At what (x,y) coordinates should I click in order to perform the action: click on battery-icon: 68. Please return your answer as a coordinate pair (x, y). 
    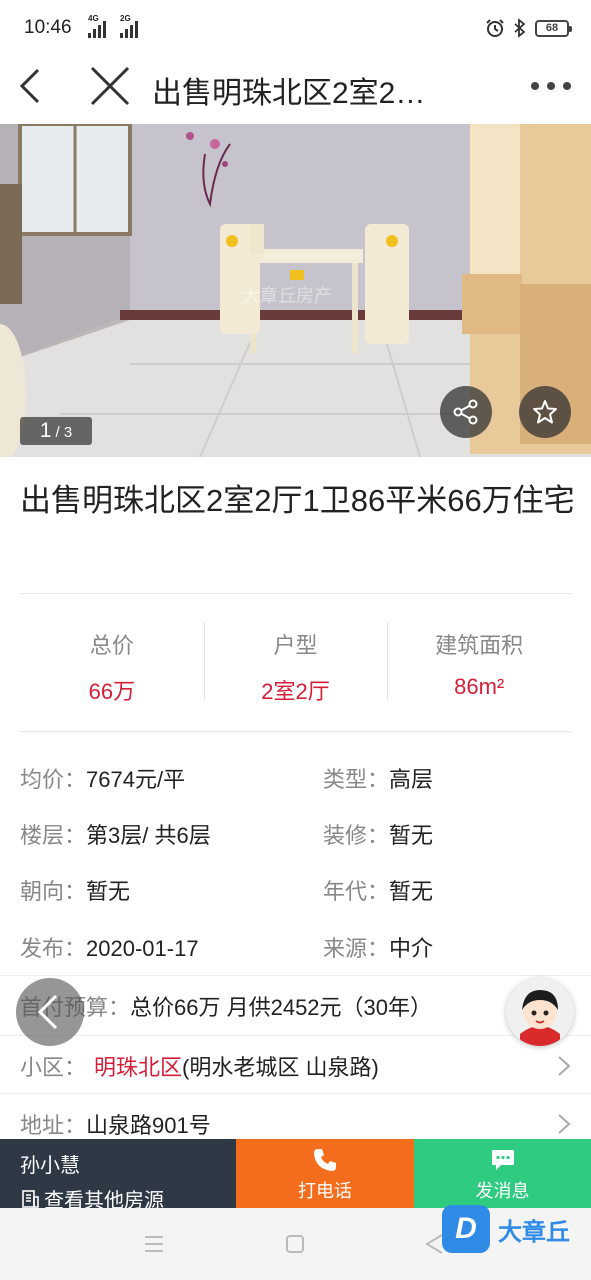
    Looking at the image, I should click on (553, 28).